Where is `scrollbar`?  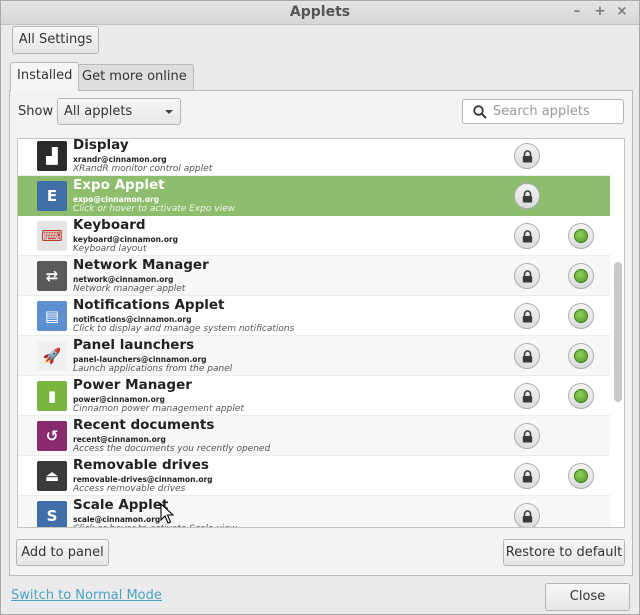
scrollbar is located at coordinates (617, 333).